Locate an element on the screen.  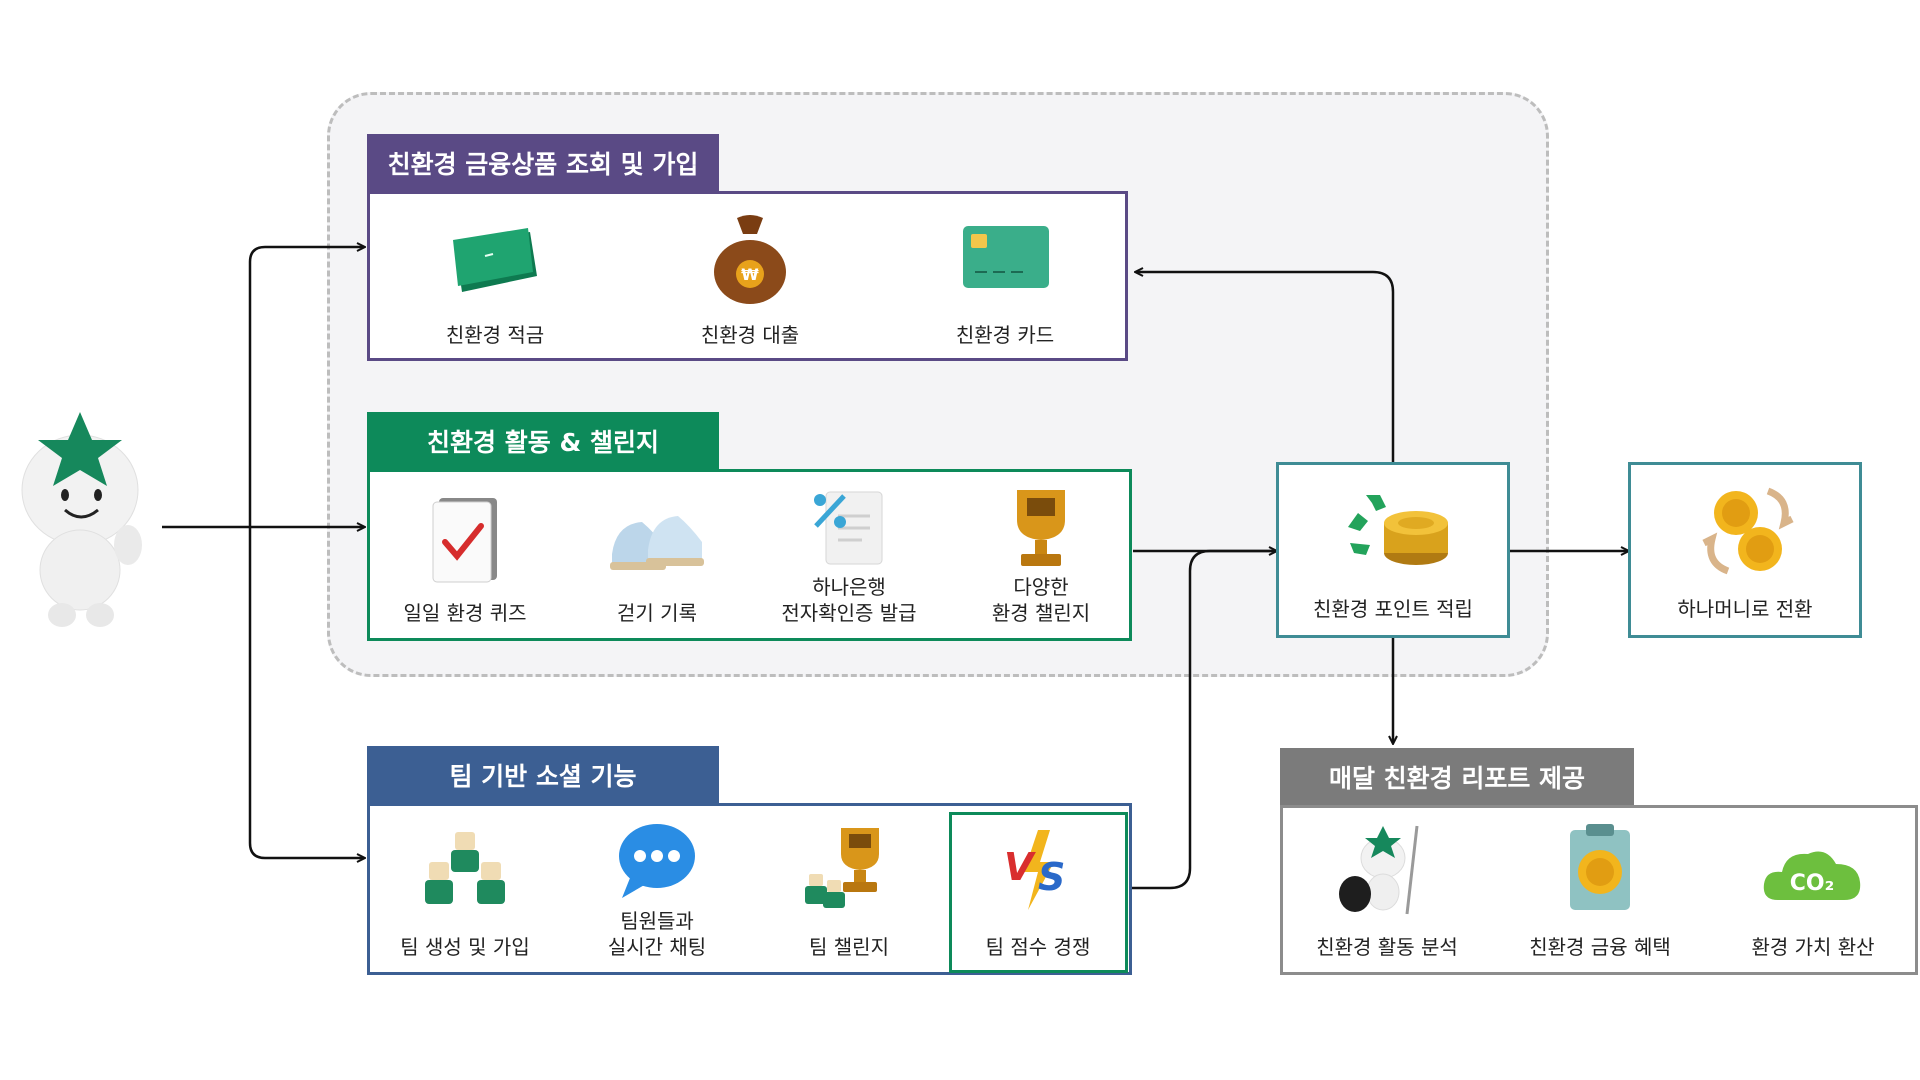
activity-panel: 일일 환경 퀴즈 걷기 기록 하나은행 전자확인증 발급 다양한 환경 챌린지 is located at coordinates (749, 555).